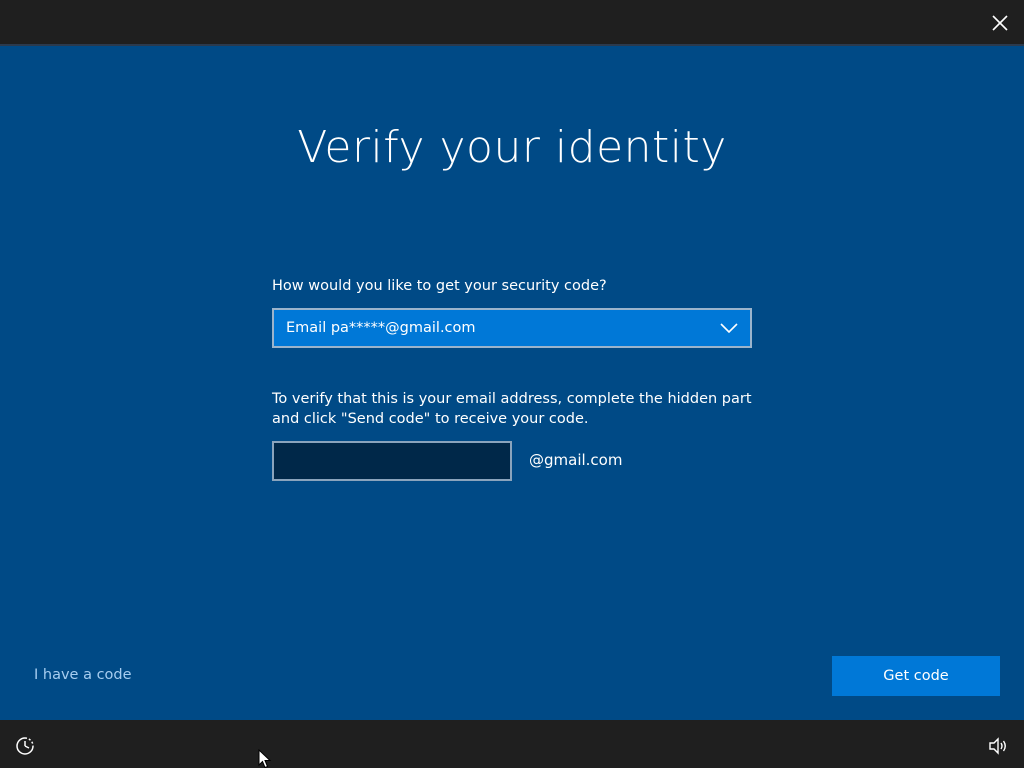 This screenshot has width=1024, height=768. I want to click on ease-of-access-button, so click(25, 746).